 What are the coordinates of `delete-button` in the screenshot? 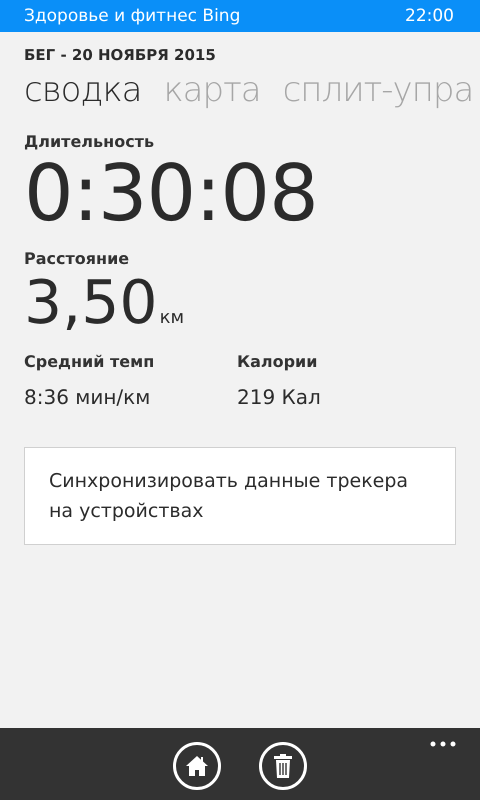 It's located at (283, 766).